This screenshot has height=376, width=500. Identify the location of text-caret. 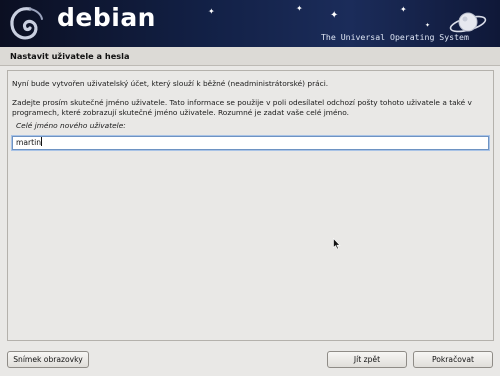
(42, 141).